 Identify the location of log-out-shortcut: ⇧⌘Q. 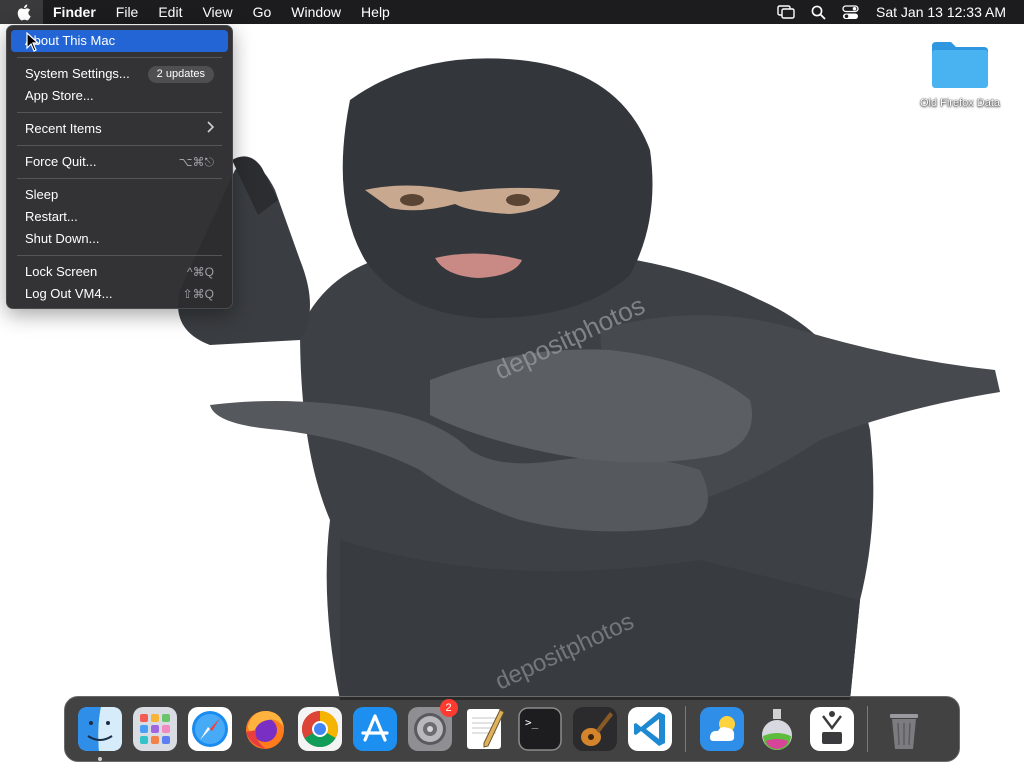
(198, 294).